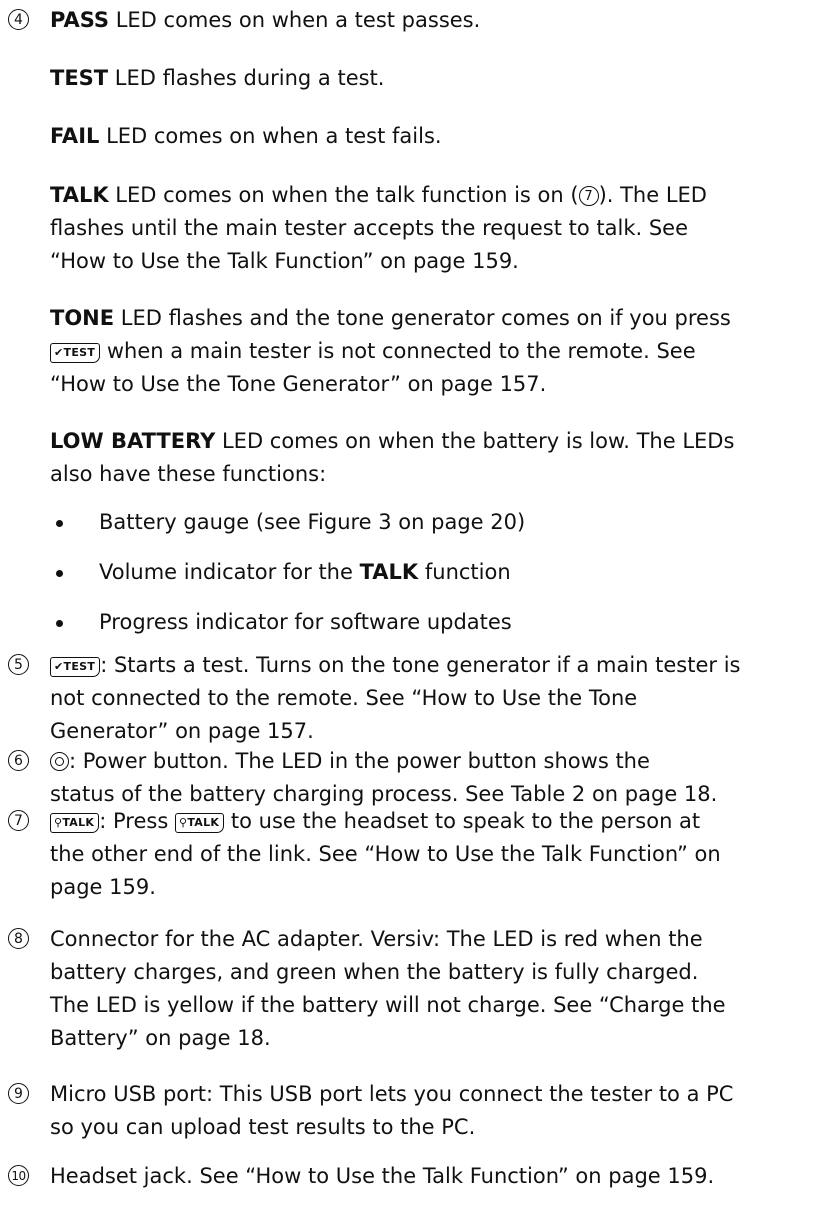  I want to click on bullet-item: Volume indicator for the TALK function, so click(418, 572).